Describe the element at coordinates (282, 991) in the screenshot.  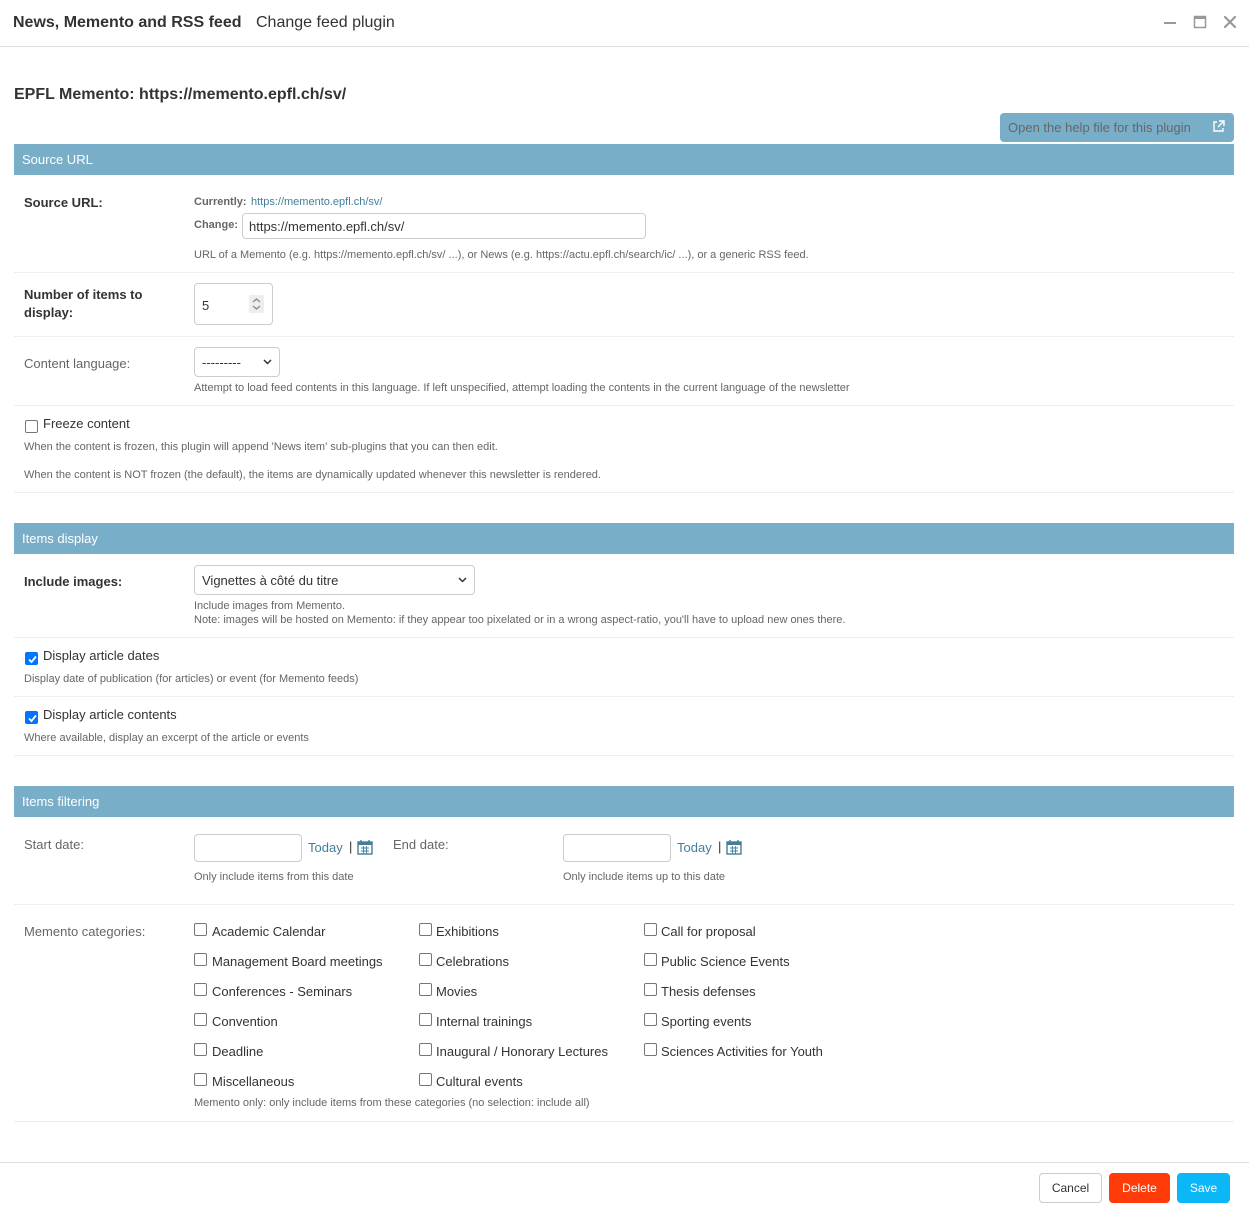
I see `category-label: Conferences - Seminars` at that location.